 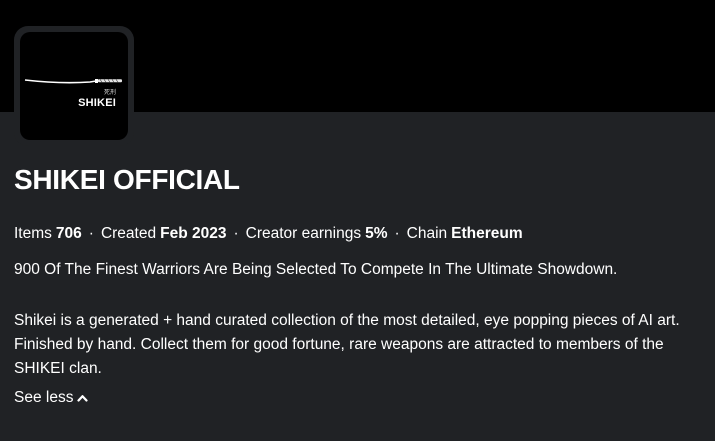 I want to click on stat-items: Items 706, so click(x=48, y=234).